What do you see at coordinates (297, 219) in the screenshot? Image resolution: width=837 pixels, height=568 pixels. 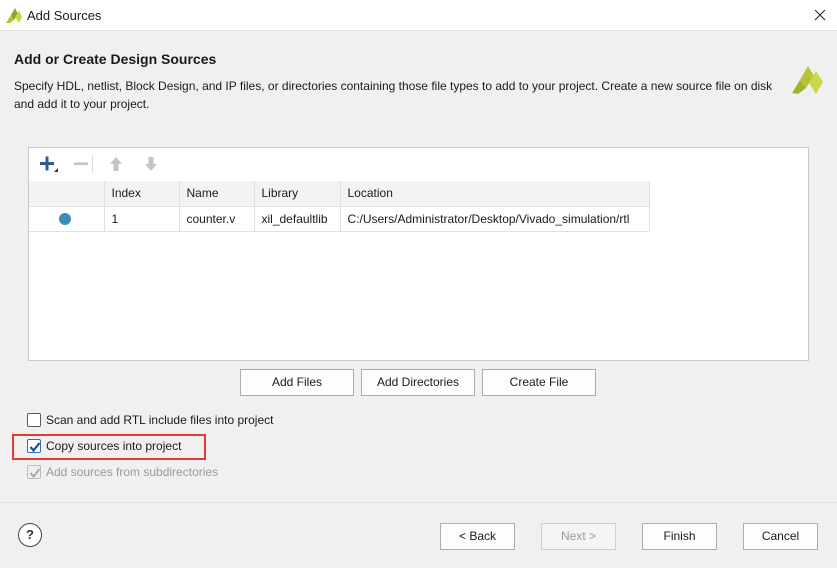 I see `library-cell: xil_defaultlib` at bounding box center [297, 219].